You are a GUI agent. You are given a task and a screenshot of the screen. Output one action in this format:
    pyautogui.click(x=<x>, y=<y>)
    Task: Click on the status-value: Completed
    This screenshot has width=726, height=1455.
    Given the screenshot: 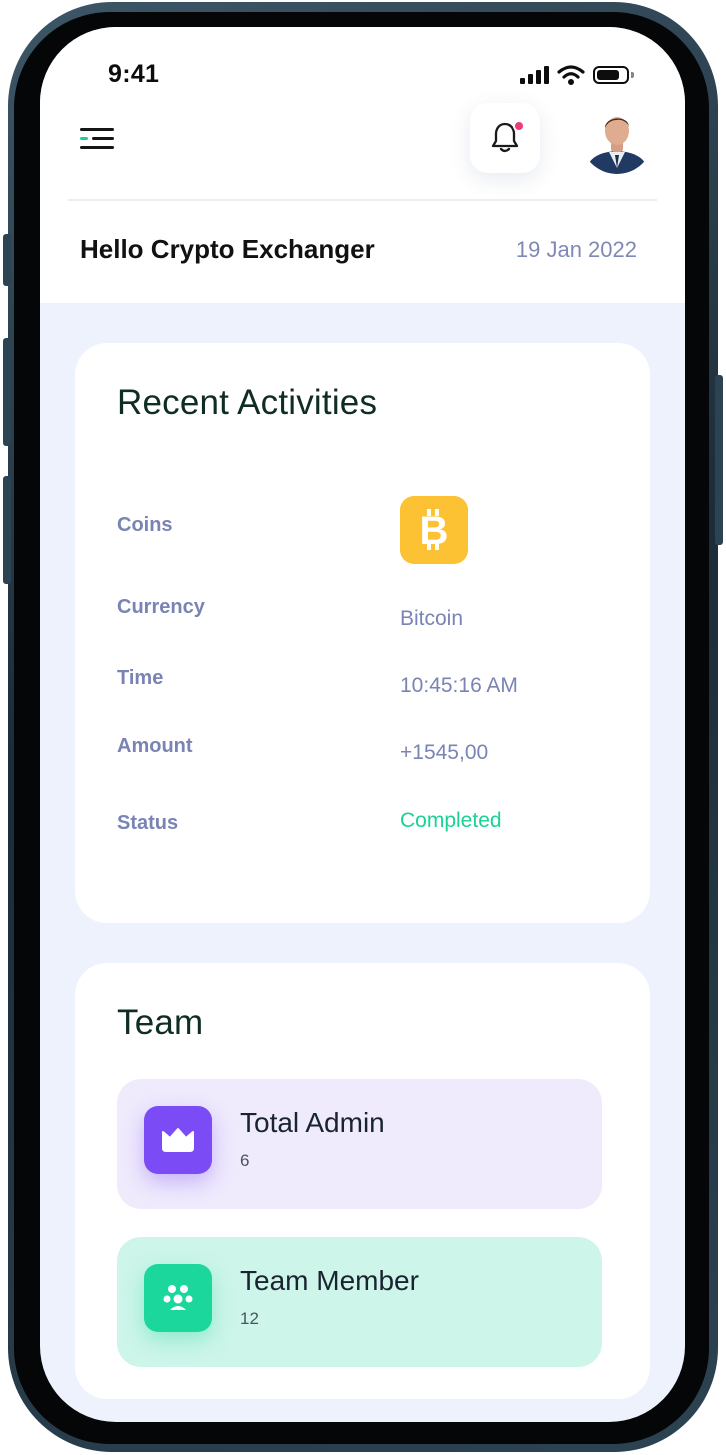 What is the action you would take?
    pyautogui.click(x=451, y=820)
    